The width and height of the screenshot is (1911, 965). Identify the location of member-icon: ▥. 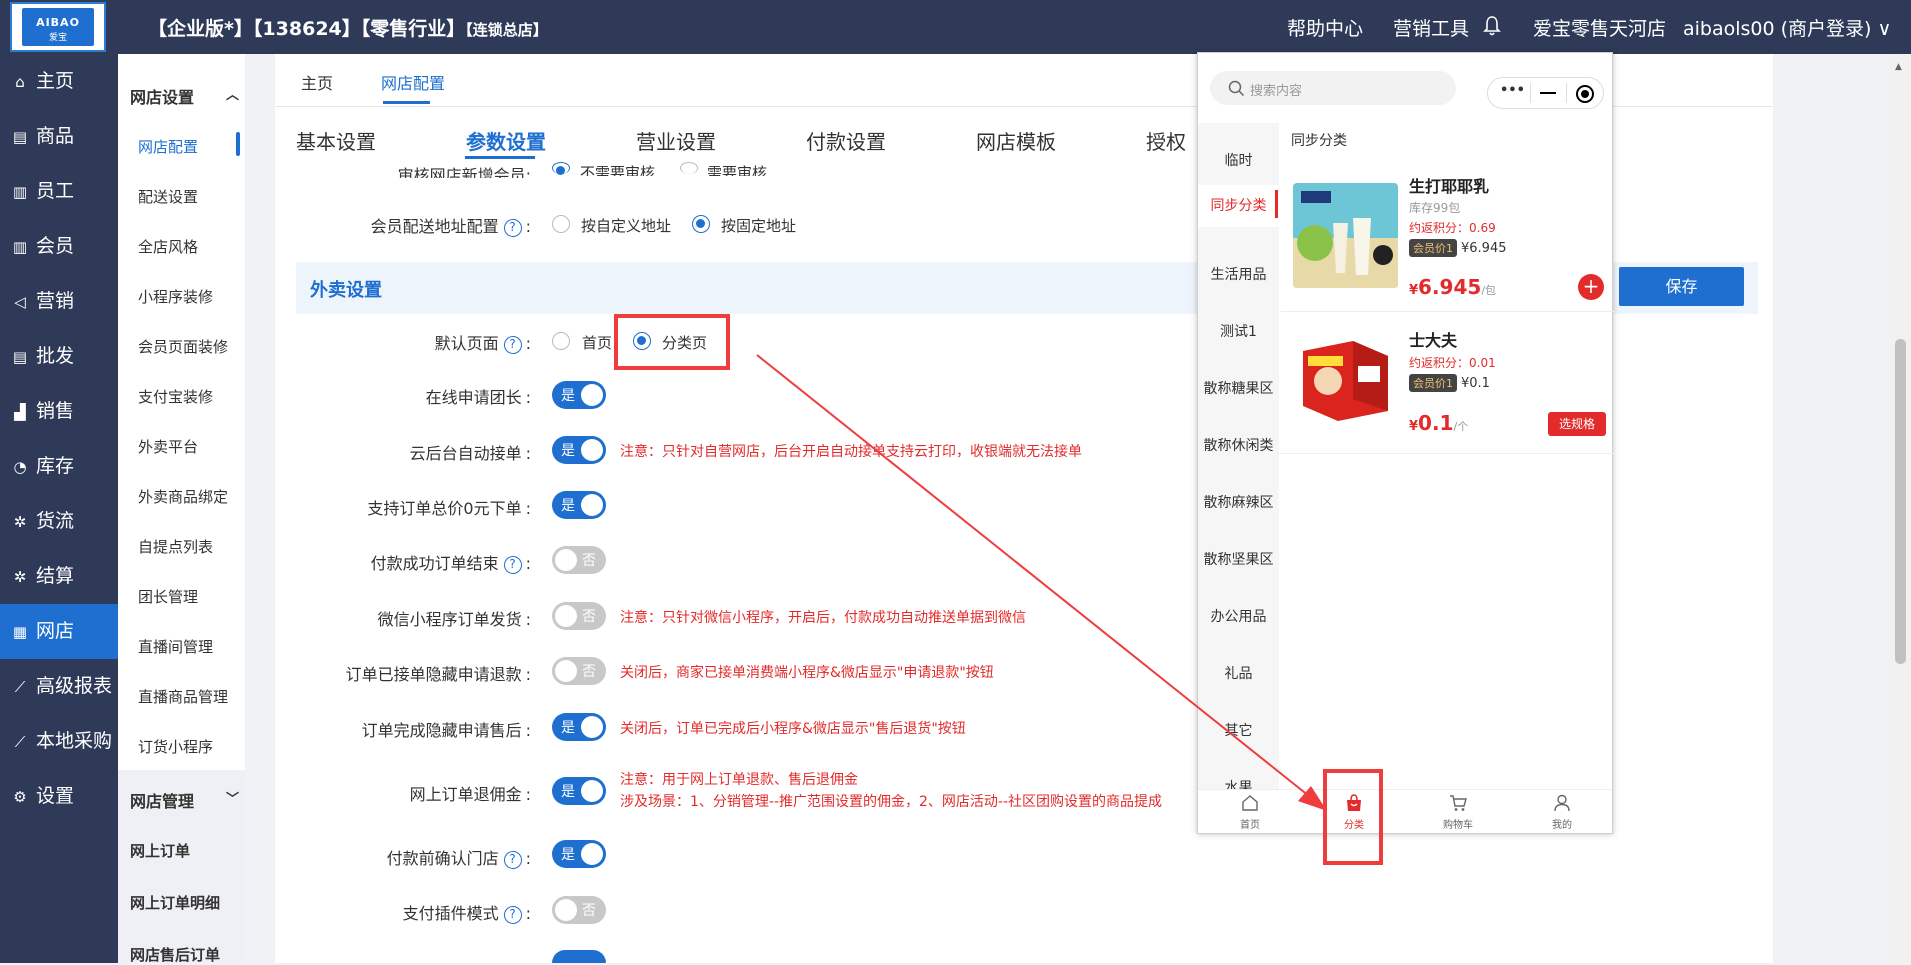
(20, 247).